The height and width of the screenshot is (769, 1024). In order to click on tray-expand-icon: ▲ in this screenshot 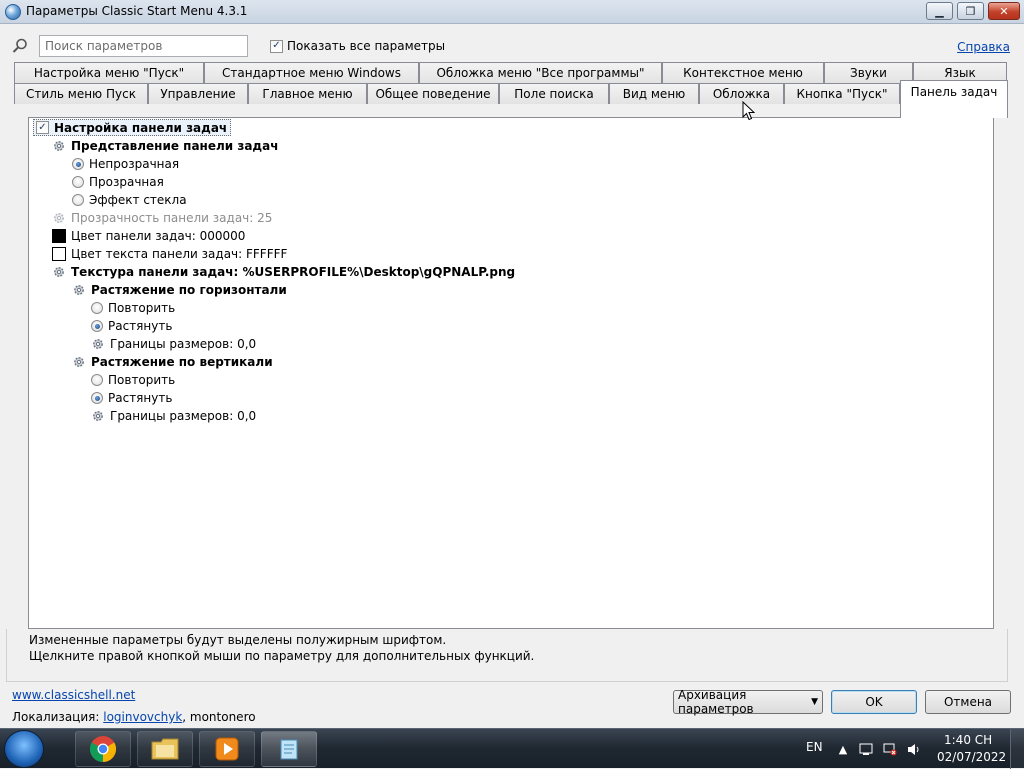, I will do `click(843, 749)`.